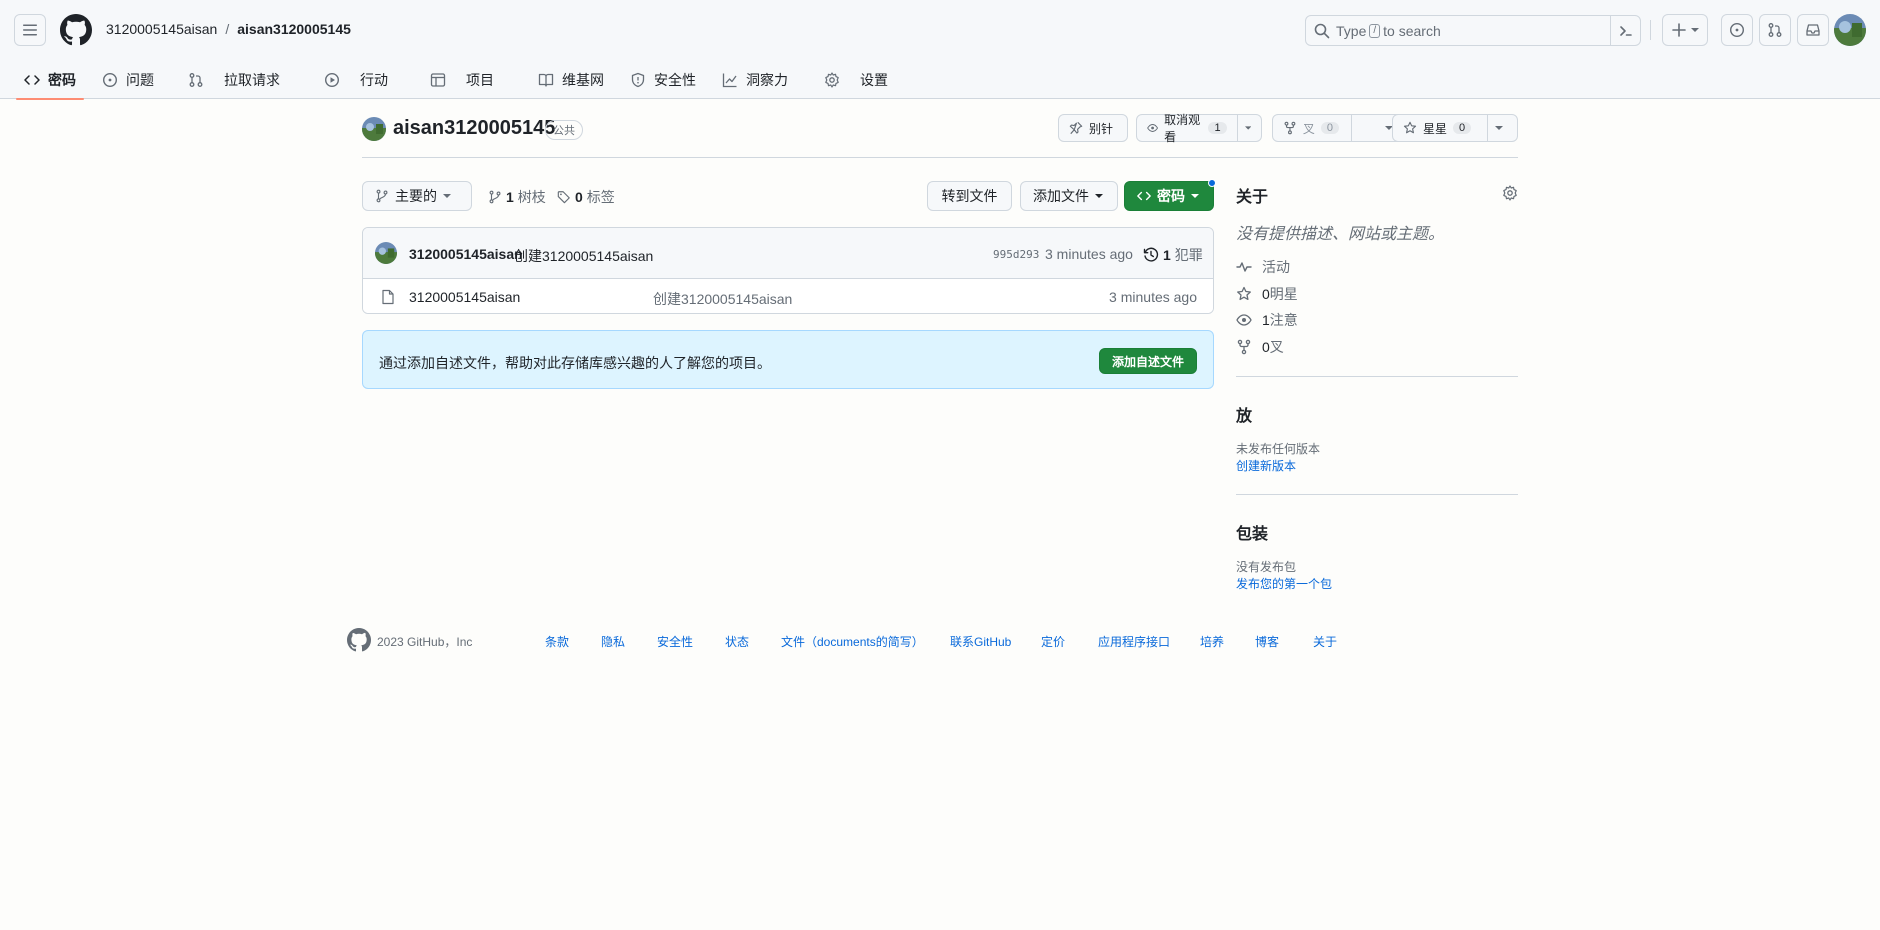 Image resolution: width=1880 pixels, height=930 pixels. Describe the element at coordinates (30, 30) in the screenshot. I see `menu-button` at that location.